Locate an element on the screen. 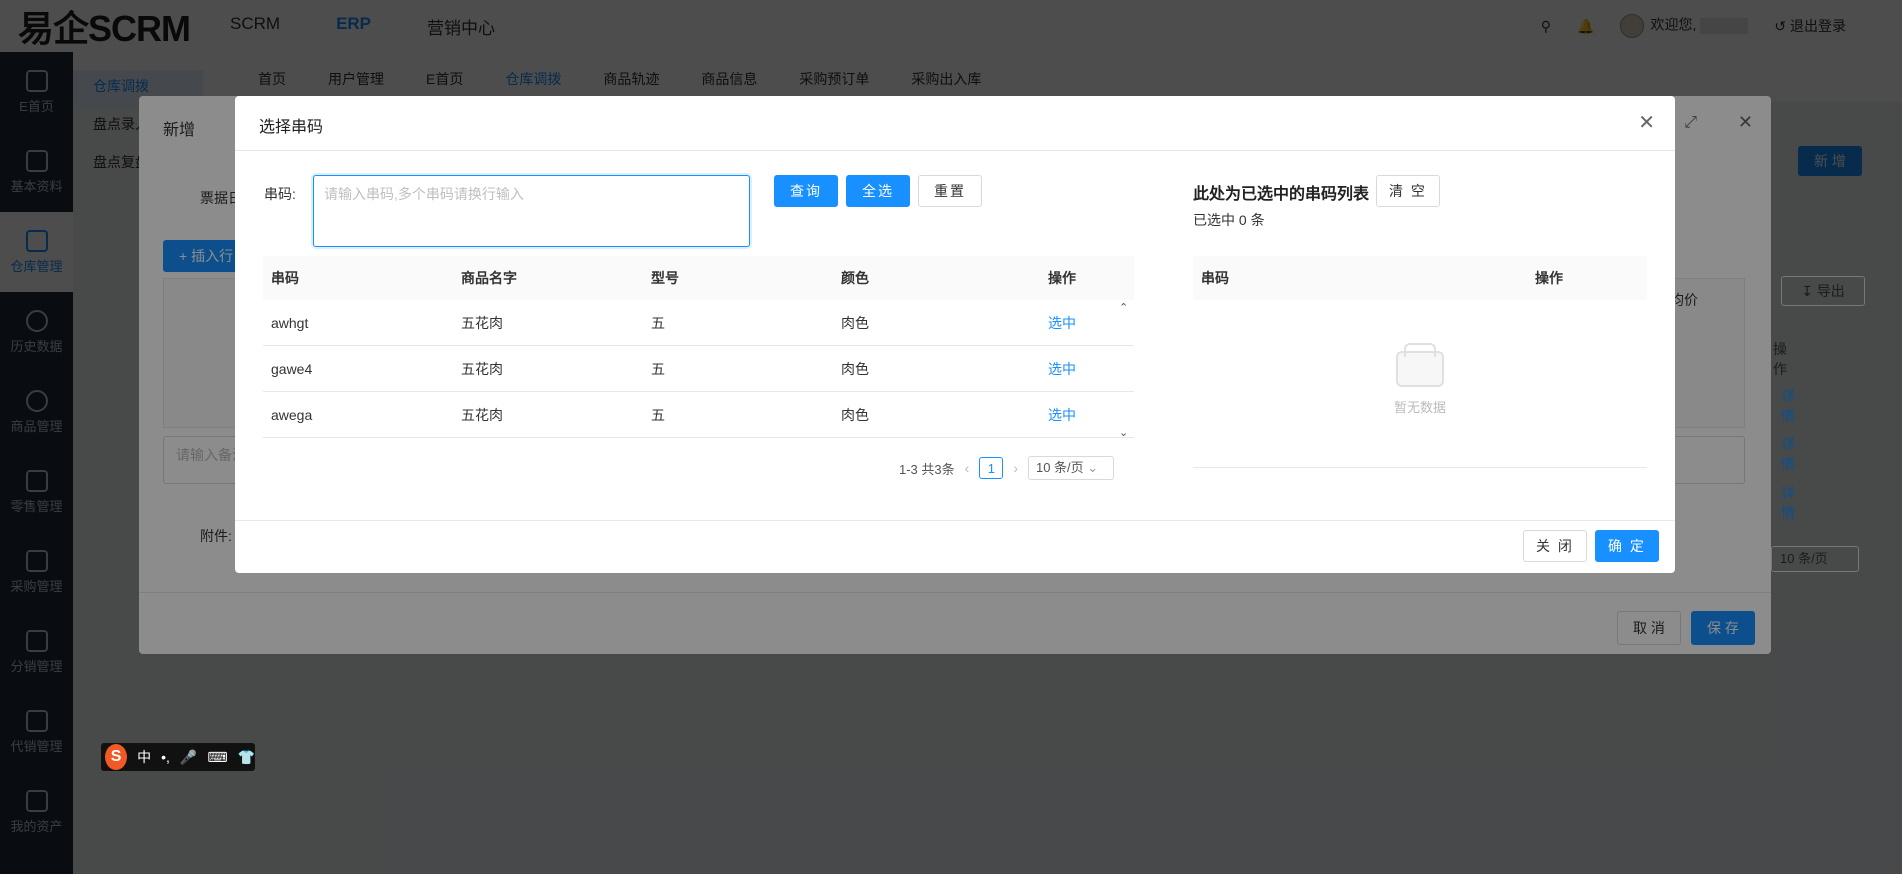  page-size-select: 10 条/页 ⌄ is located at coordinates (1070, 468).